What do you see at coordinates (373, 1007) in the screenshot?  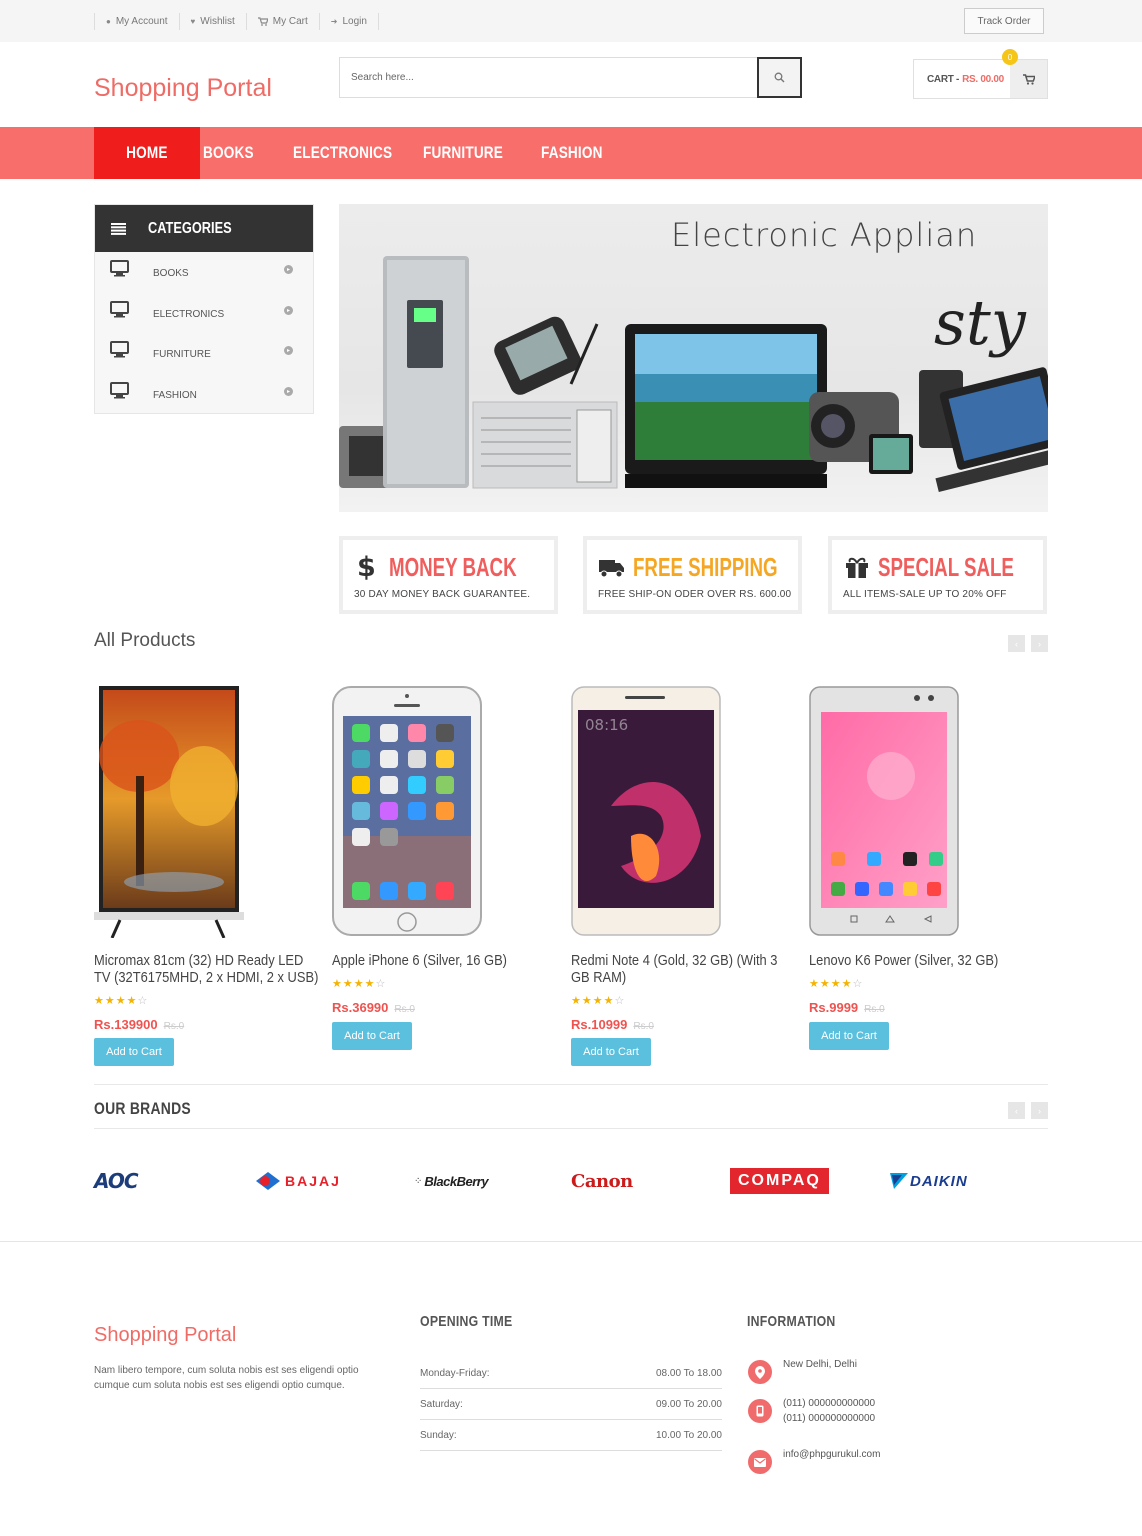 I see `product-price: Rs.36990 Rs.0` at bounding box center [373, 1007].